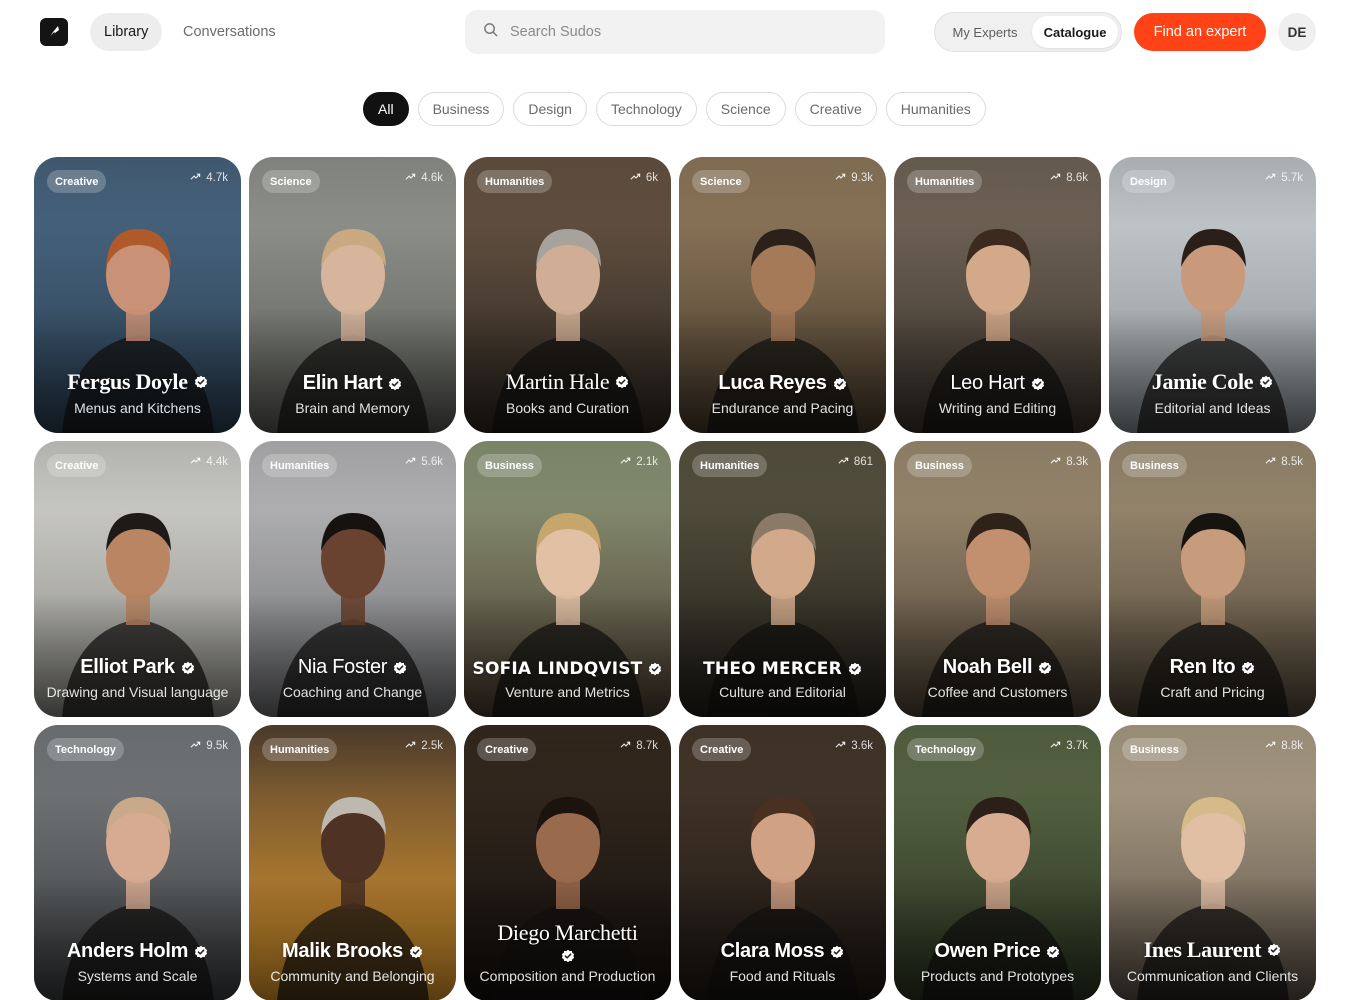 The width and height of the screenshot is (1350, 1000). Describe the element at coordinates (997, 976) in the screenshot. I see `expert-subtitle: Products and Prototypes` at that location.